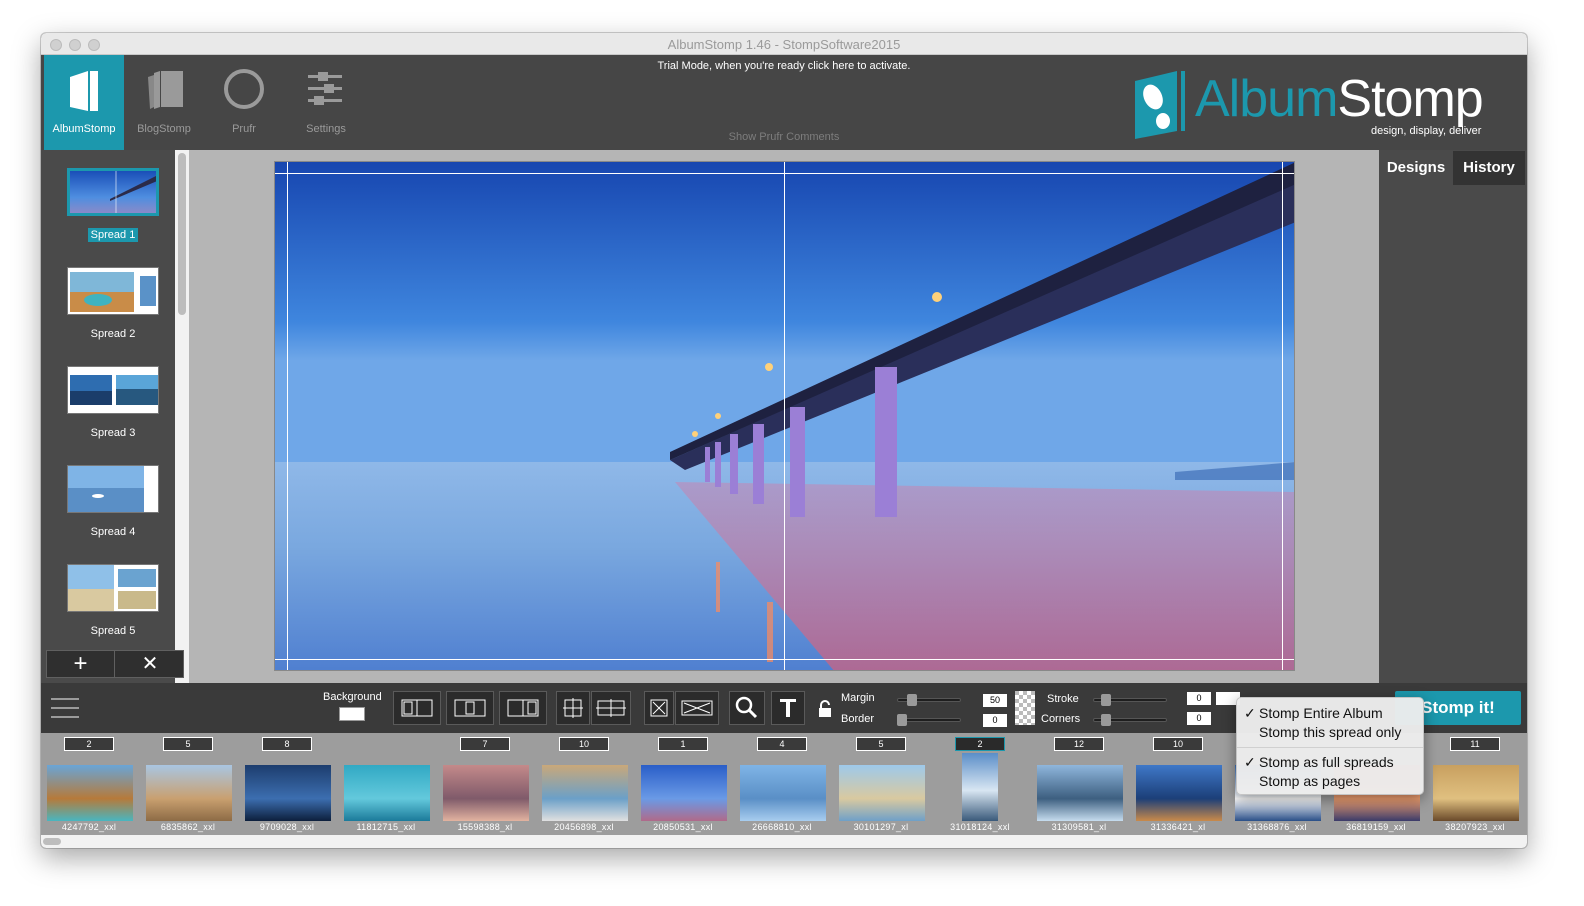 Image resolution: width=1584 pixels, height=906 pixels. I want to click on albumstomp-page-icon, so click(84, 91).